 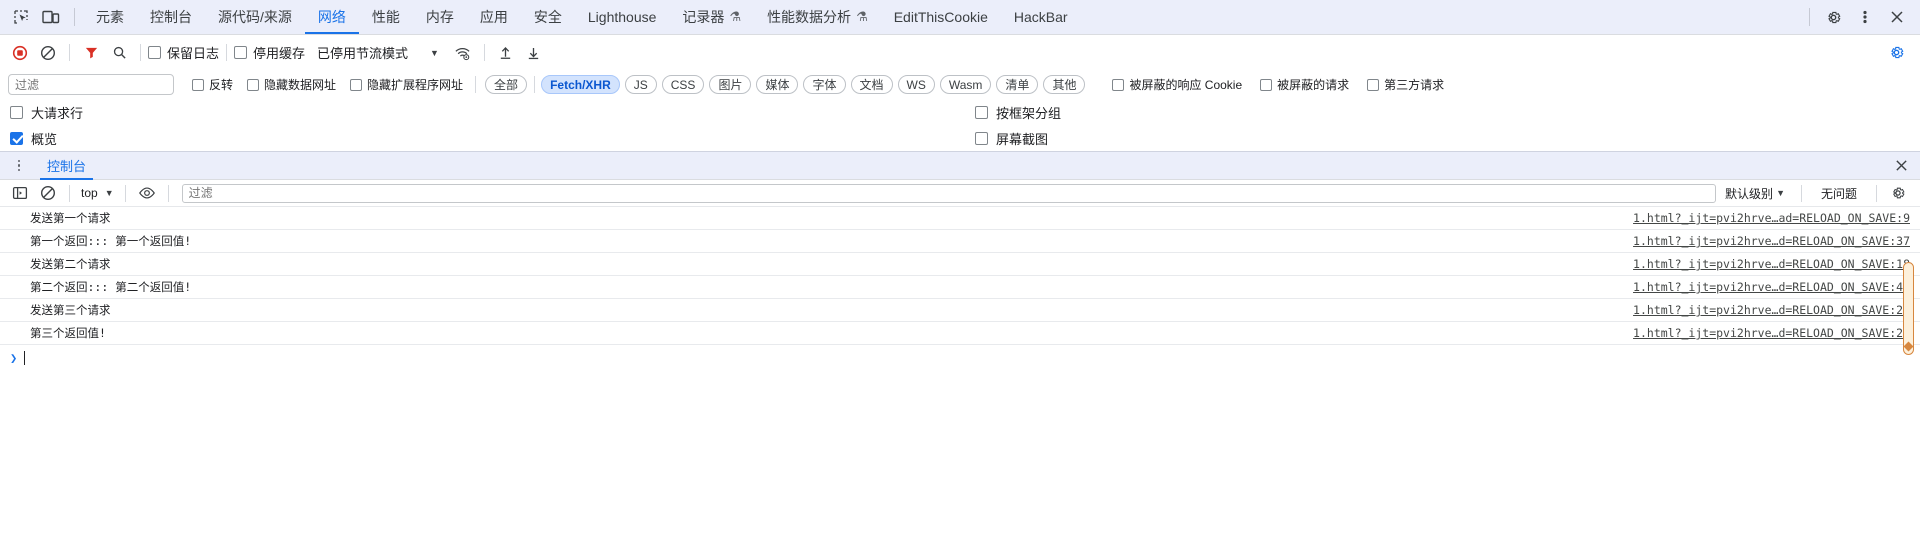 What do you see at coordinates (960, 357) in the screenshot?
I see `console-prompt-row: ❯` at bounding box center [960, 357].